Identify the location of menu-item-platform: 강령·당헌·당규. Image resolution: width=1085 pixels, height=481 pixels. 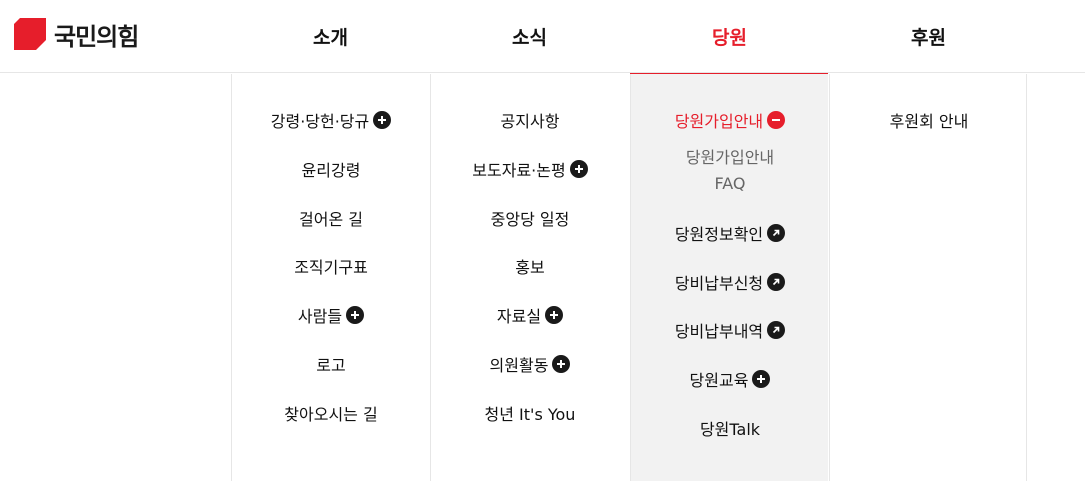
(331, 120).